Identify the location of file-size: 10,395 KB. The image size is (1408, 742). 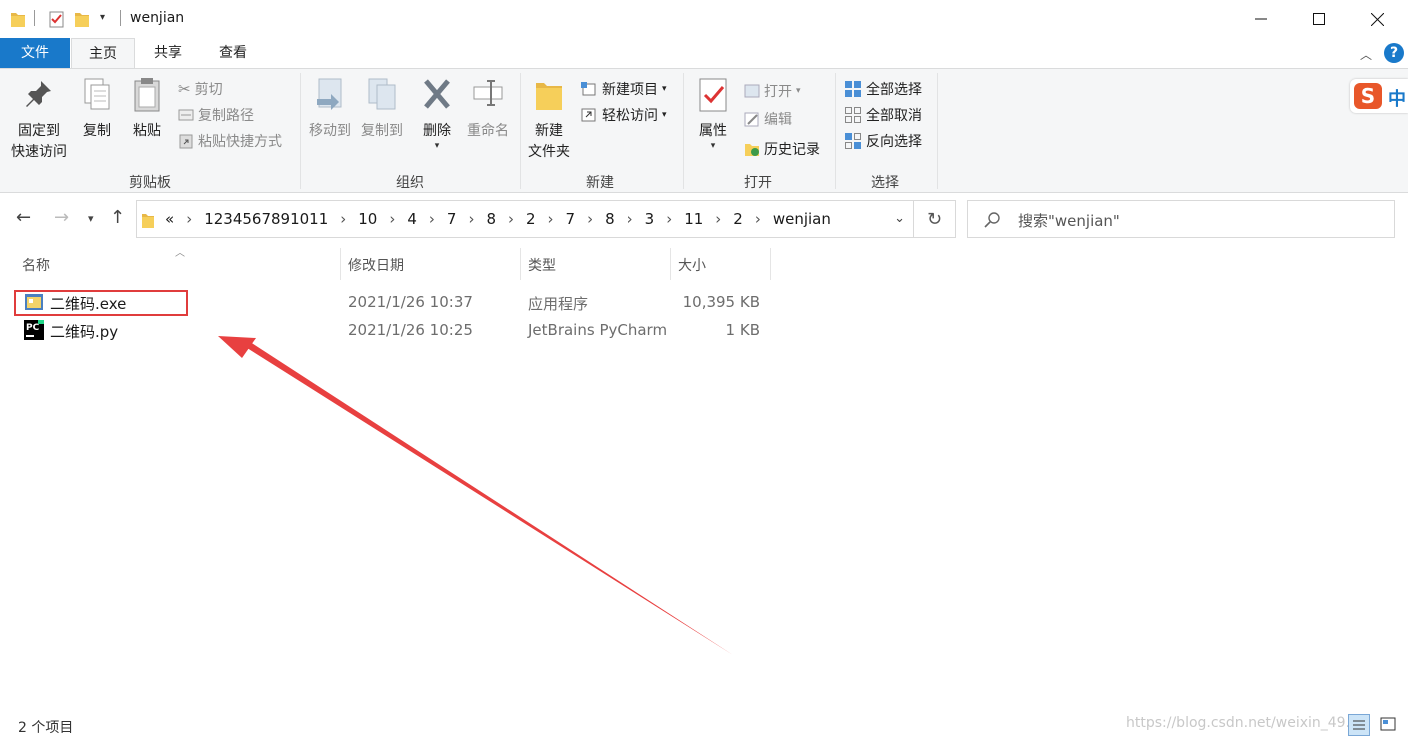
(721, 302).